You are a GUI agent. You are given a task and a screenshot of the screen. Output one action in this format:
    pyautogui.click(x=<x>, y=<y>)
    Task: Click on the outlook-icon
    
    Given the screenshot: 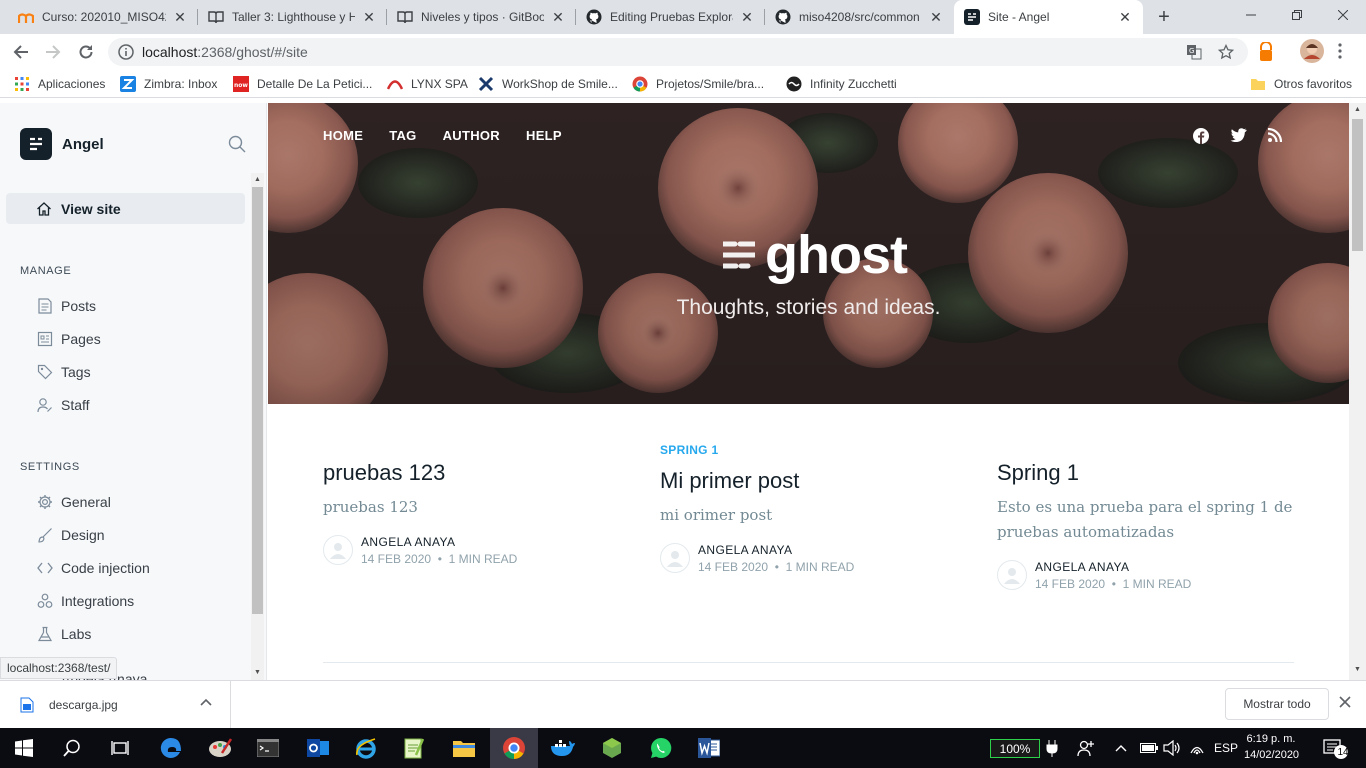 What is the action you would take?
    pyautogui.click(x=318, y=748)
    